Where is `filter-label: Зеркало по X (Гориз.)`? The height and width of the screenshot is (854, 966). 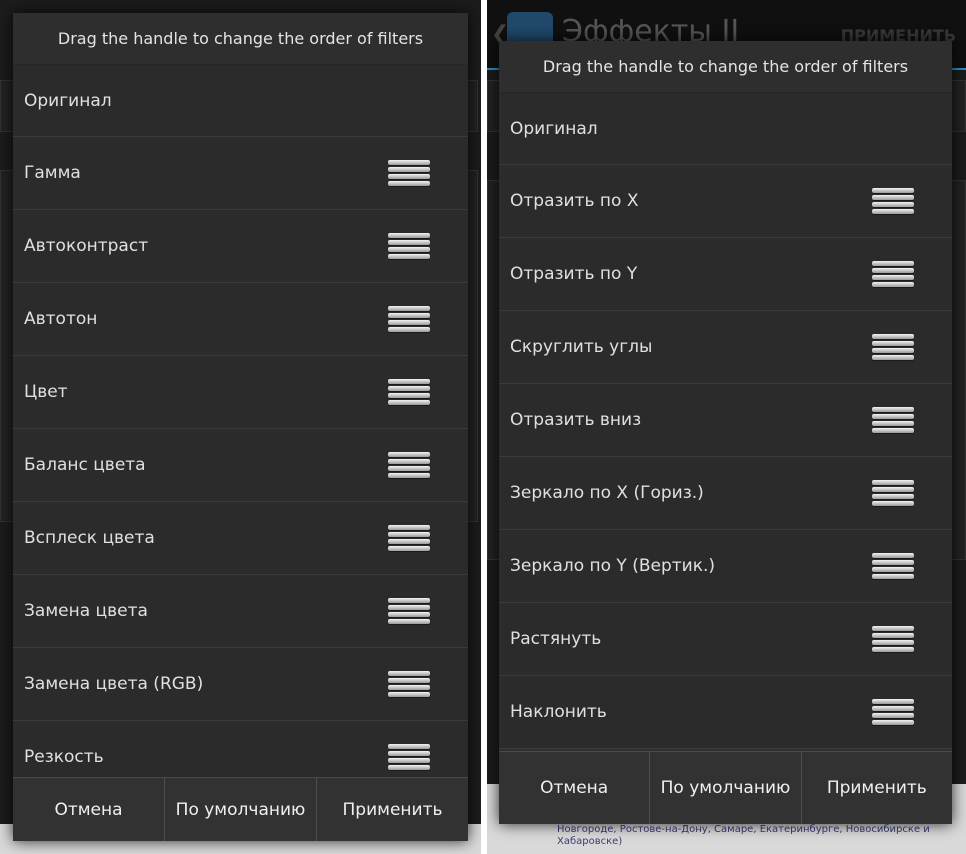
filter-label: Зеркало по X (Гориз.) is located at coordinates (607, 493).